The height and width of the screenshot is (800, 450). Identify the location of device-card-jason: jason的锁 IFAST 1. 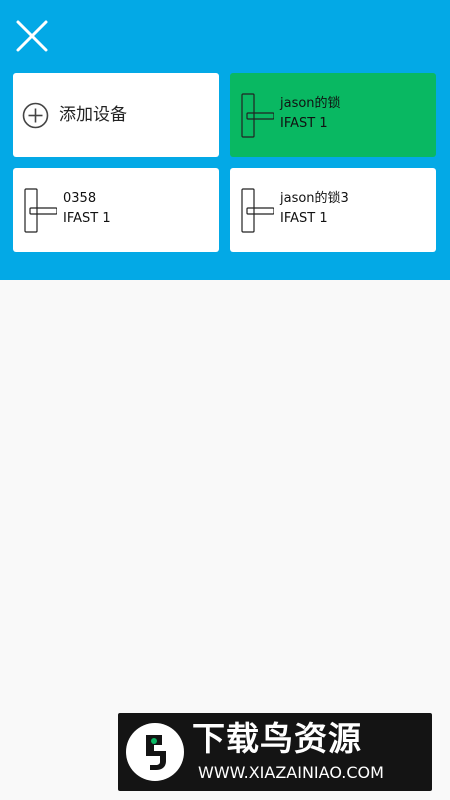
(333, 115).